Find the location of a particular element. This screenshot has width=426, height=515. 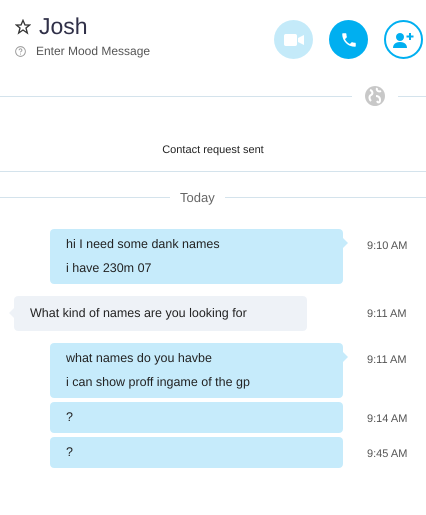

day-separator: Today is located at coordinates (197, 197).